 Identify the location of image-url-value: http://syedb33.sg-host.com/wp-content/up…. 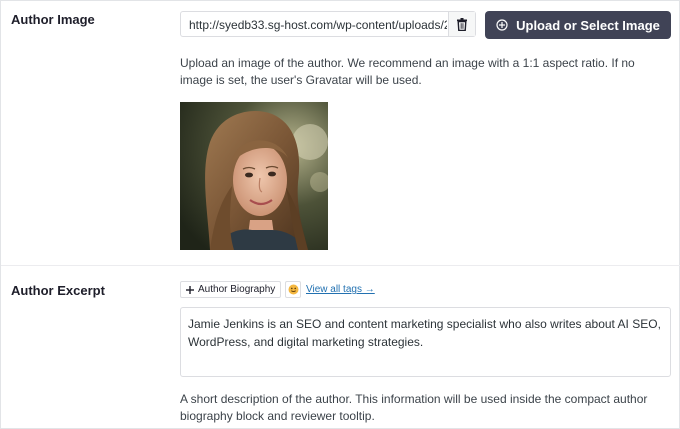
(318, 25).